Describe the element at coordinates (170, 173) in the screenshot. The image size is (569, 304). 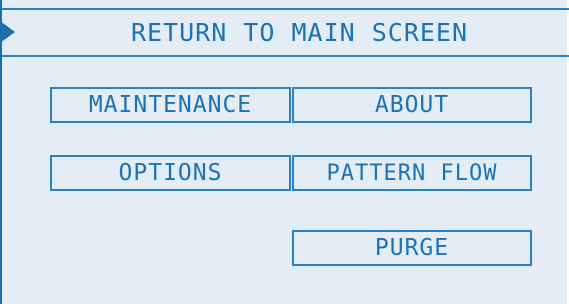
I see `options-button: OPTIONS` at that location.